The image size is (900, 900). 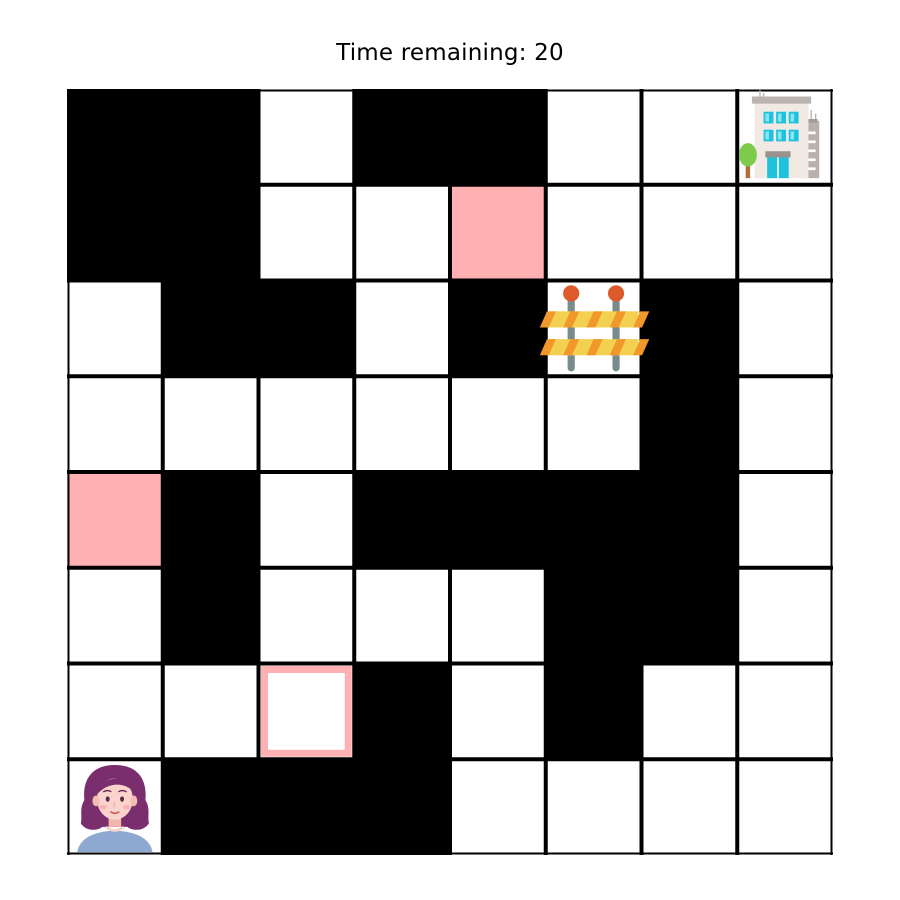 I want to click on time-remaining-label: Time remaining: 20, so click(x=450, y=53).